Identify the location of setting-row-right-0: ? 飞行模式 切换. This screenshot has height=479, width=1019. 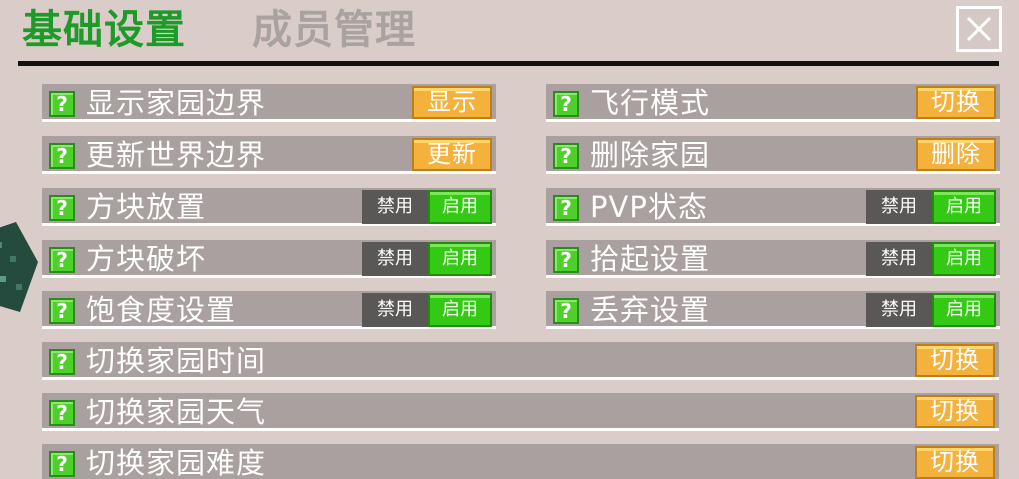
(773, 103).